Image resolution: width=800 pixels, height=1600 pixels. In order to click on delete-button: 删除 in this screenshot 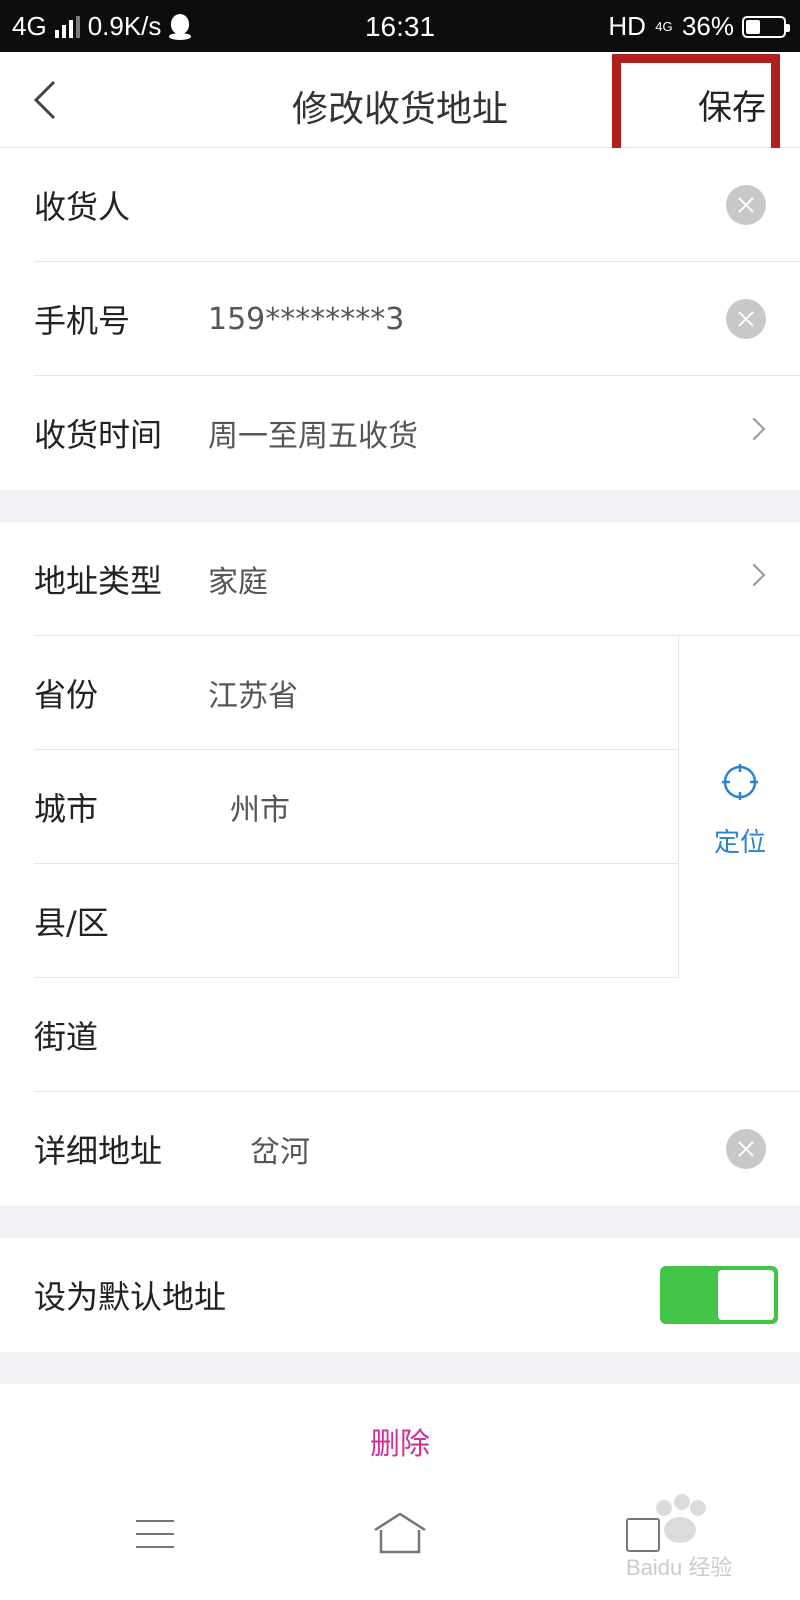, I will do `click(400, 1445)`.